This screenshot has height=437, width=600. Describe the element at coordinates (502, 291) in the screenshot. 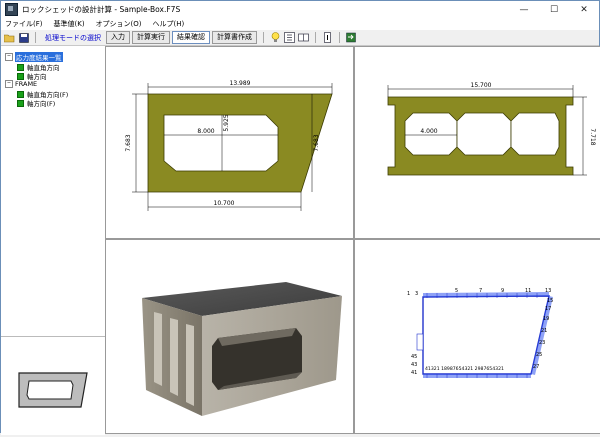

I see `node-label: 9` at that location.